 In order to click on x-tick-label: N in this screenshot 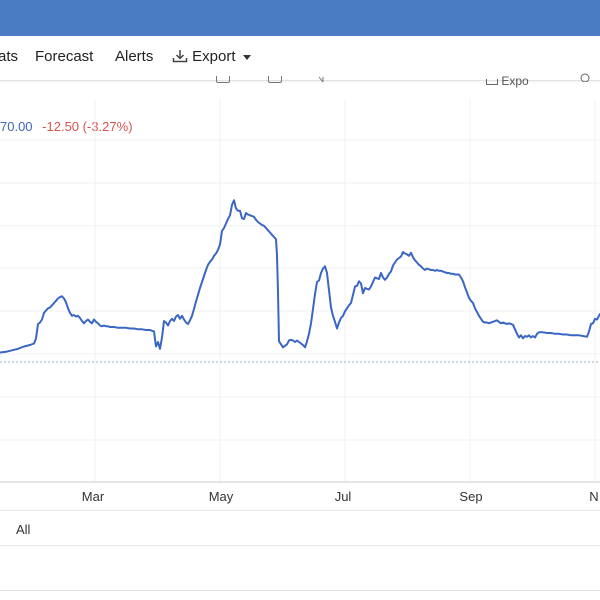, I will do `click(593, 496)`.